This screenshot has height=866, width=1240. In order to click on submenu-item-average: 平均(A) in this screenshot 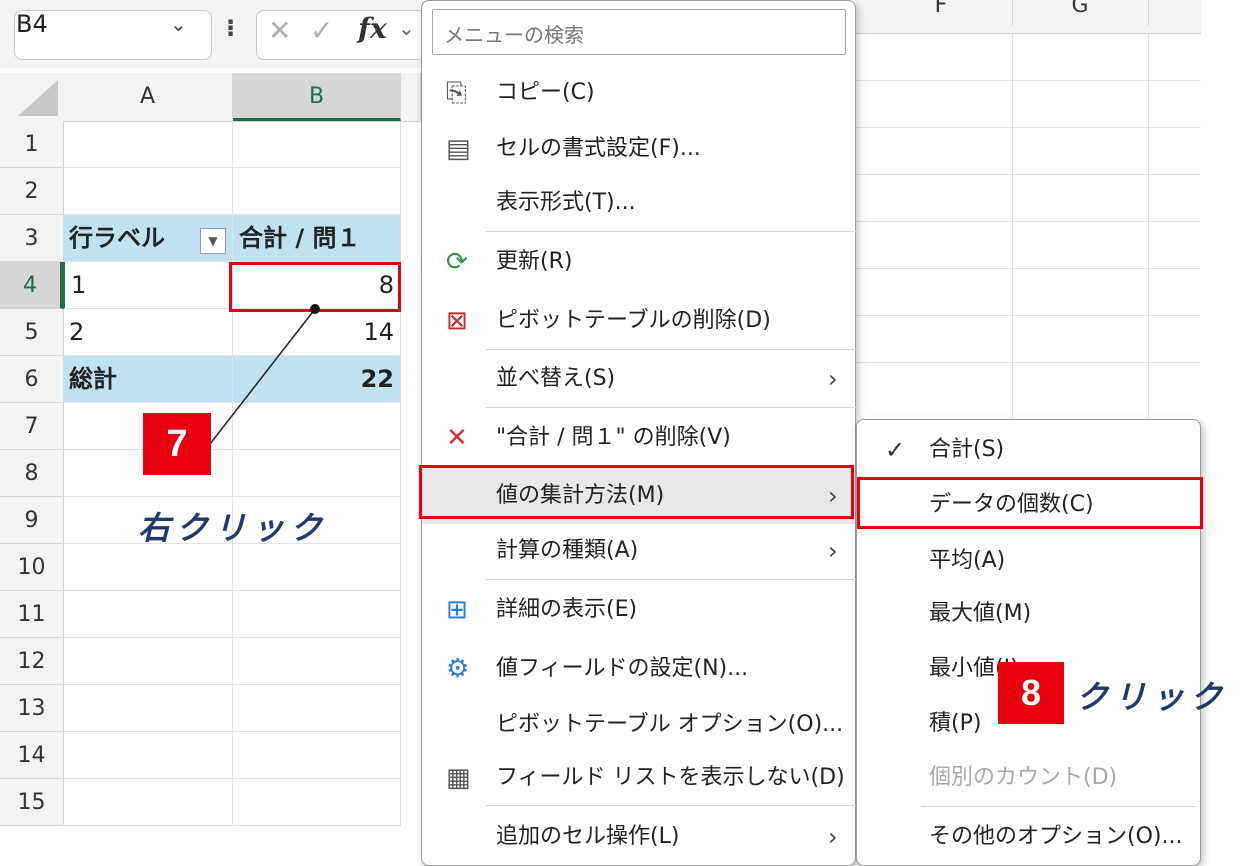, I will do `click(1029, 561)`.